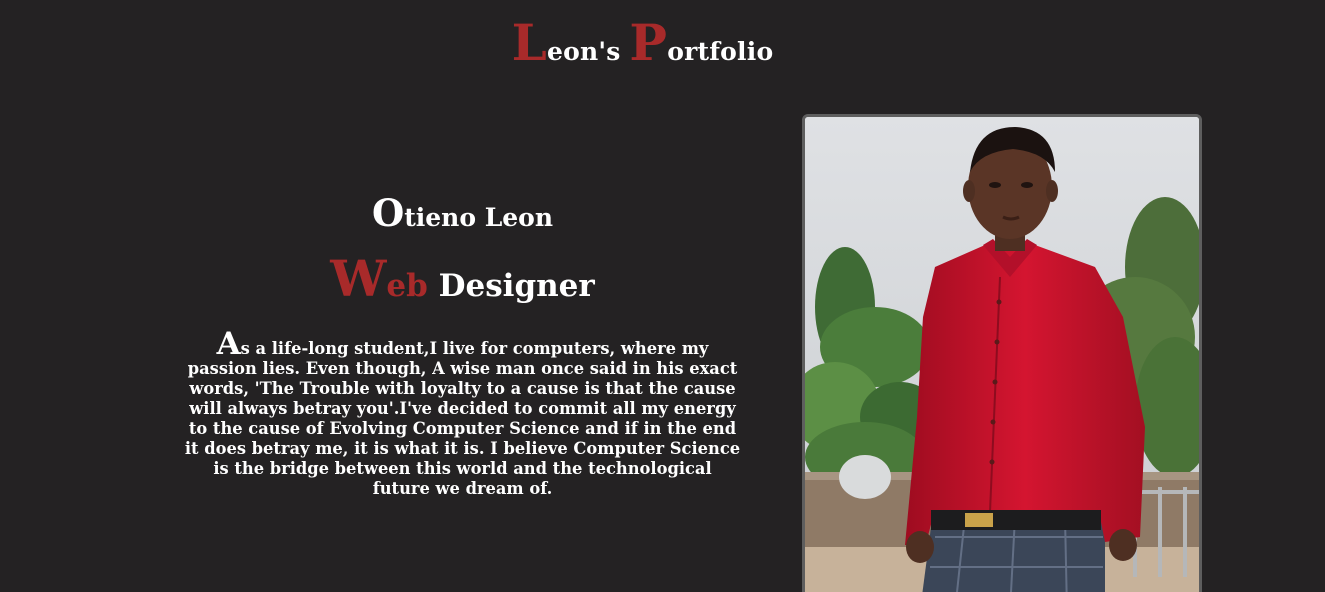 This screenshot has height=592, width=1325. I want to click on bio-initial: A, so click(228, 344).